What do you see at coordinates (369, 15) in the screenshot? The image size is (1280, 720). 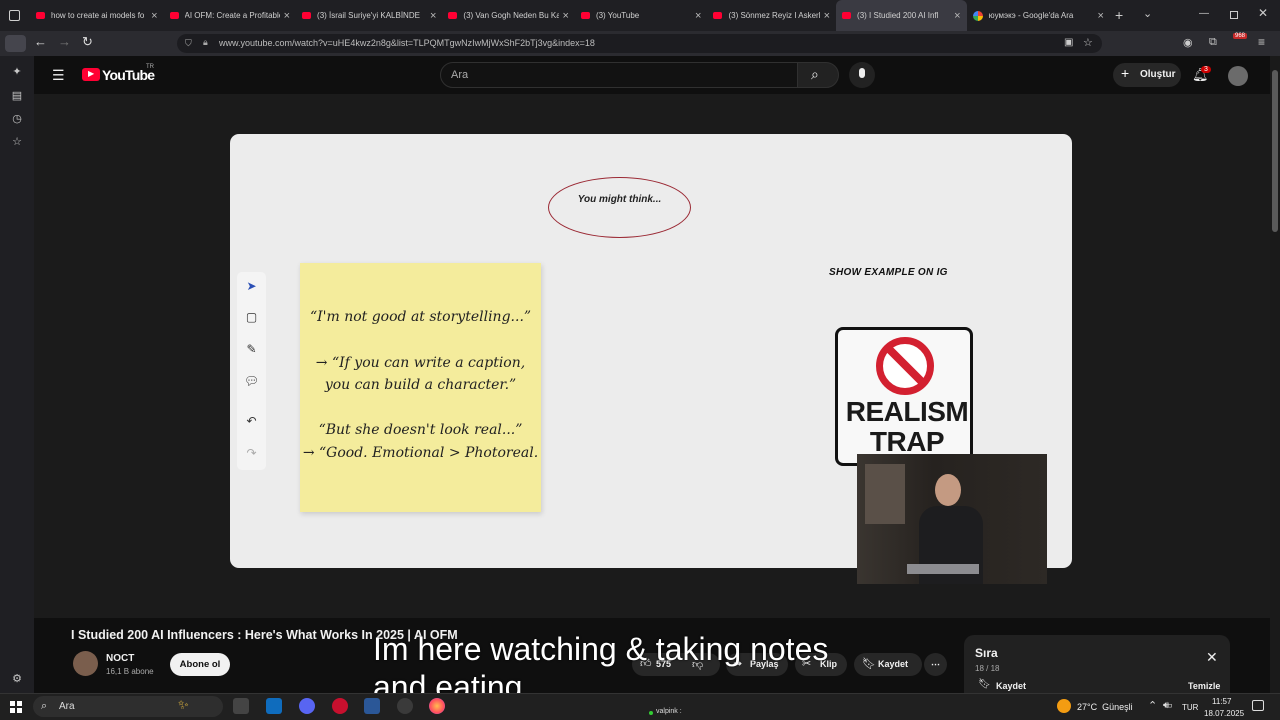 I see `tab-3: (3) İsrail Suriye'yi KALBİNDE ×` at bounding box center [369, 15].